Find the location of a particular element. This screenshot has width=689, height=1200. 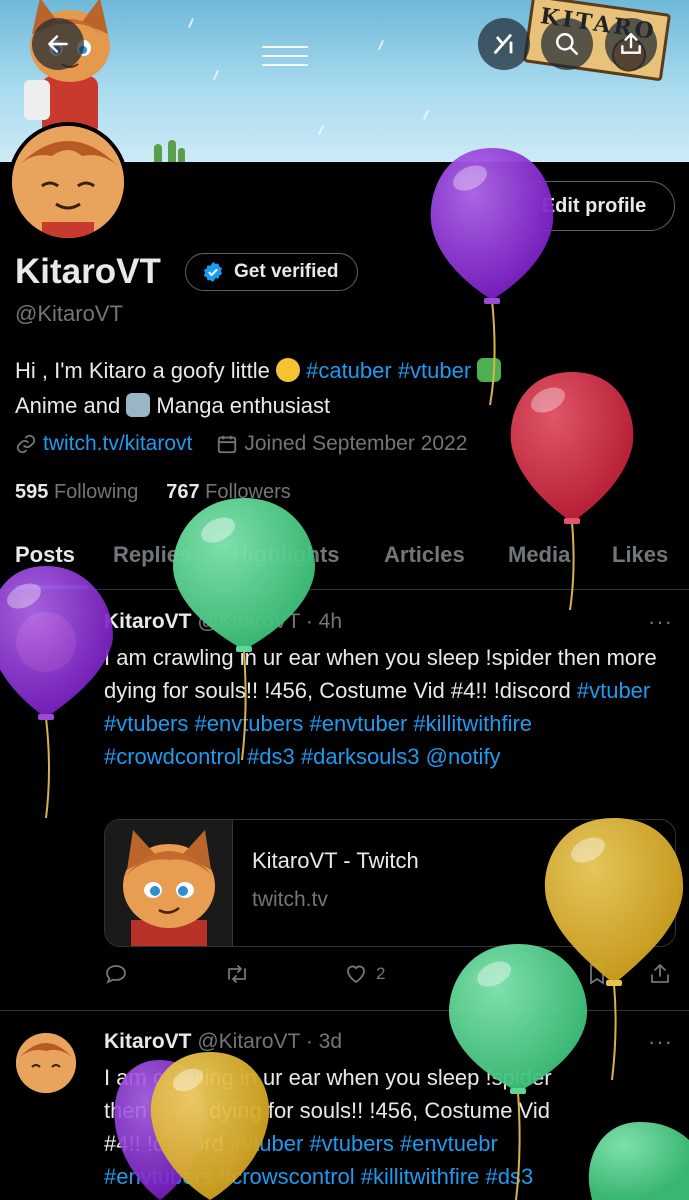

profile-meta: twitch.tv/kitarovt Joined September 2022 is located at coordinates (241, 444).